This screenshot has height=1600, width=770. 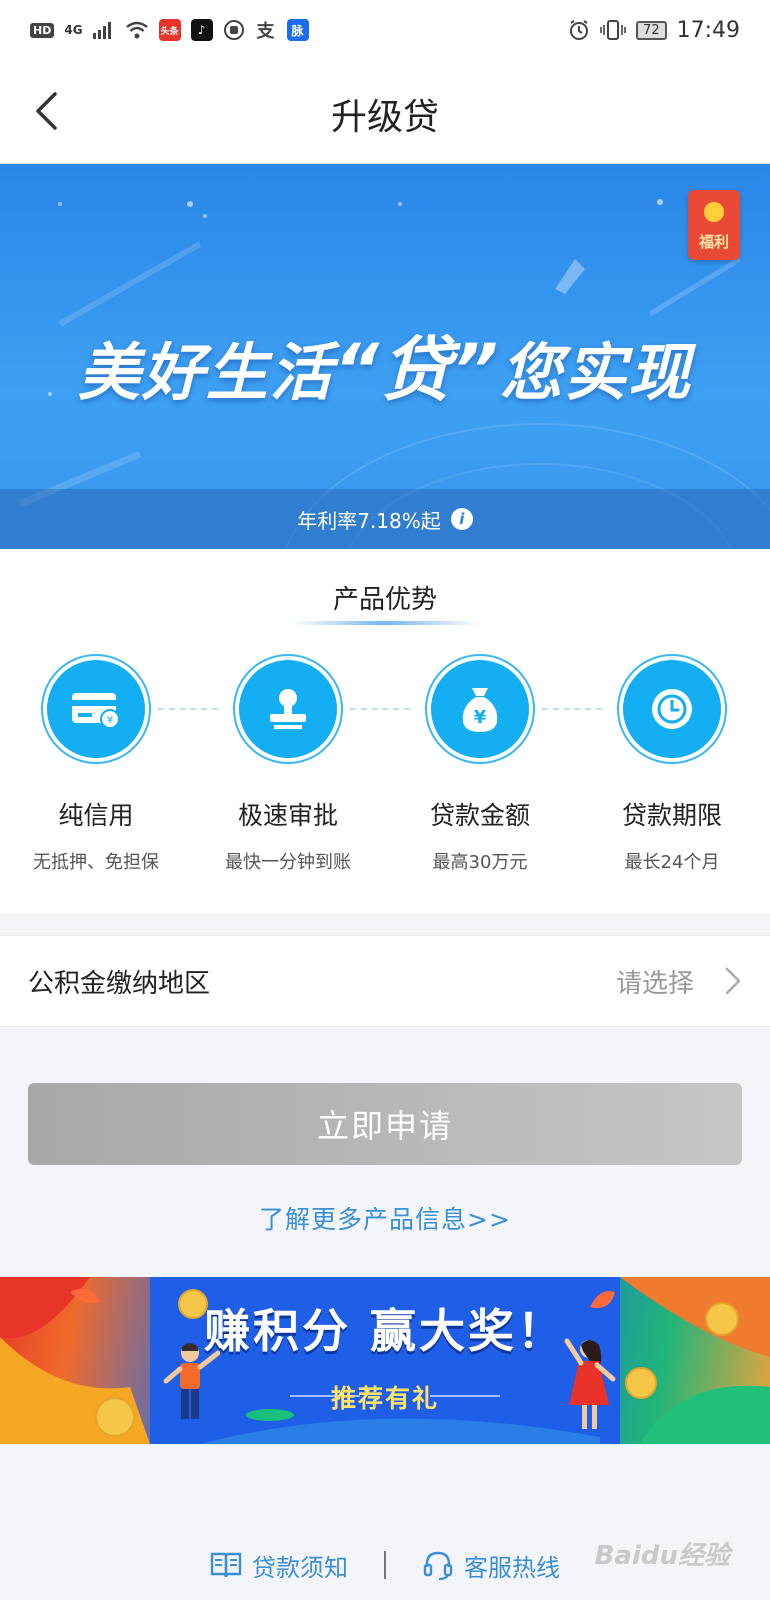 I want to click on money-bag-icon: ¥, so click(x=480, y=709).